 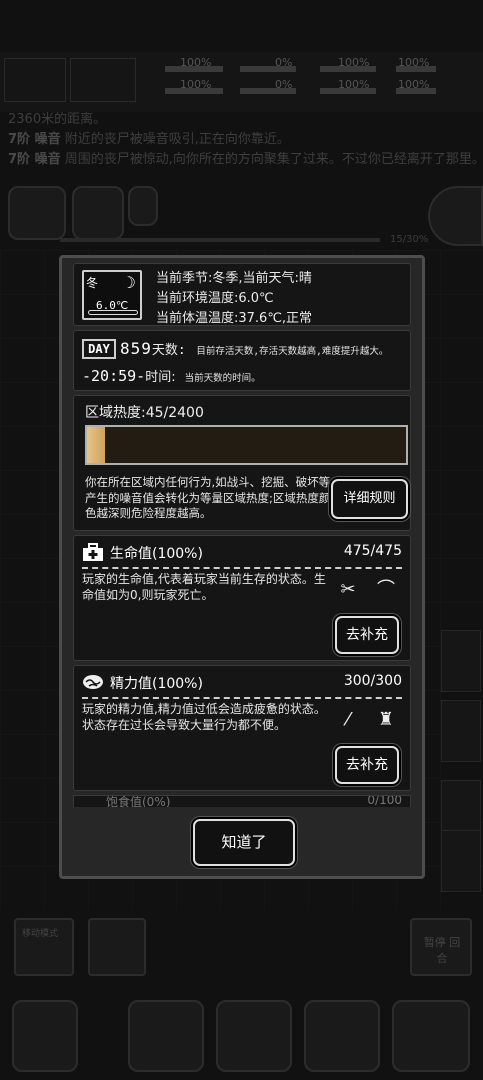 I want to click on heat-title: 区域热度:45/2400, so click(x=144, y=413).